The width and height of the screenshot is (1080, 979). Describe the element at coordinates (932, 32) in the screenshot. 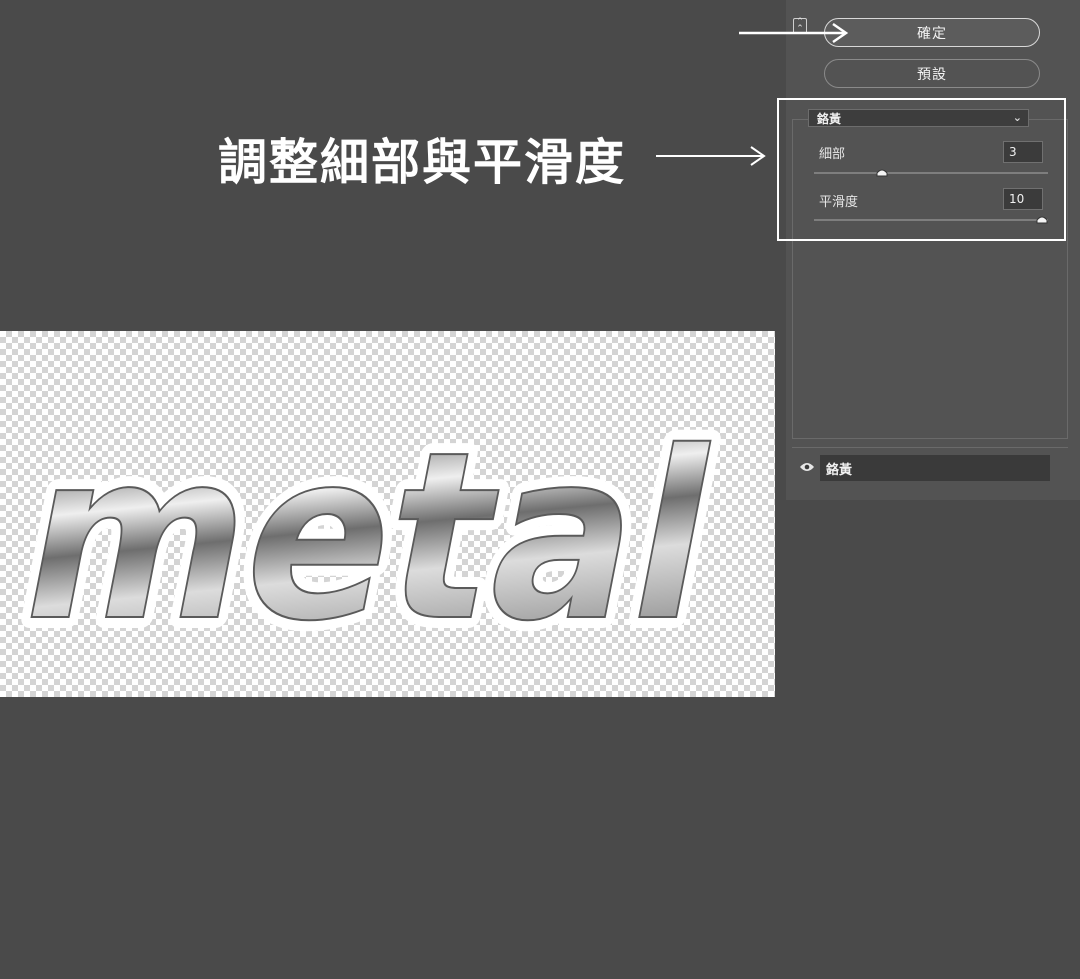

I see `ok-button: 確定` at that location.